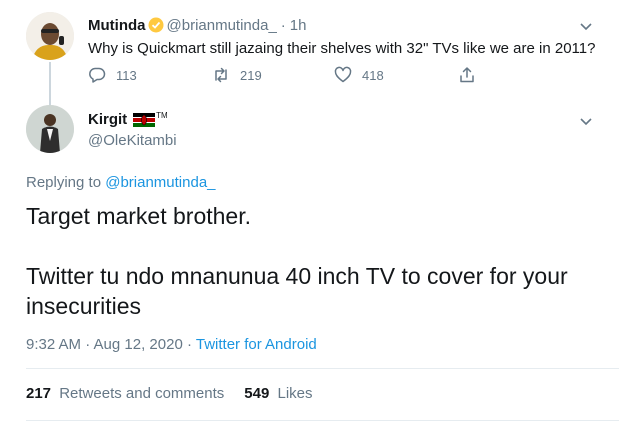  Describe the element at coordinates (359, 75) in the screenshot. I see `like-button: 418` at that location.